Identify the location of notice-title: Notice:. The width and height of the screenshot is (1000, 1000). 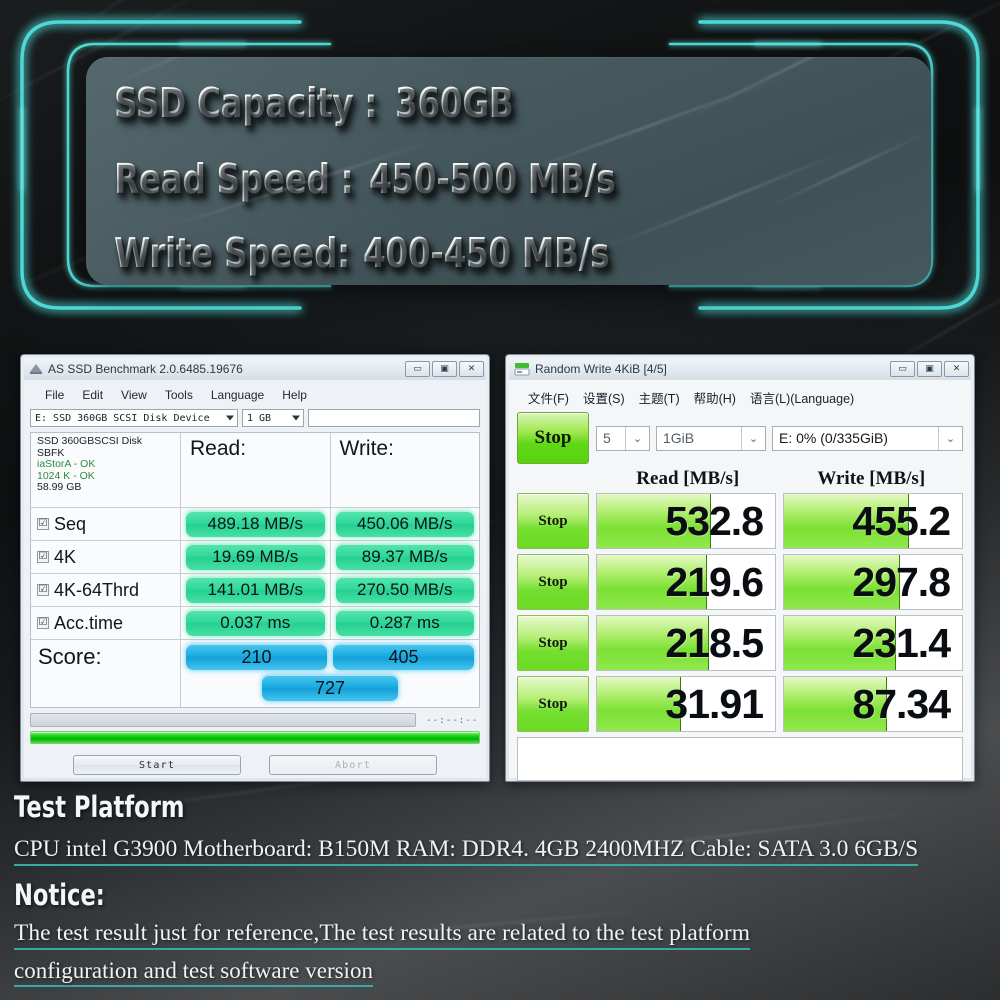
(59, 895).